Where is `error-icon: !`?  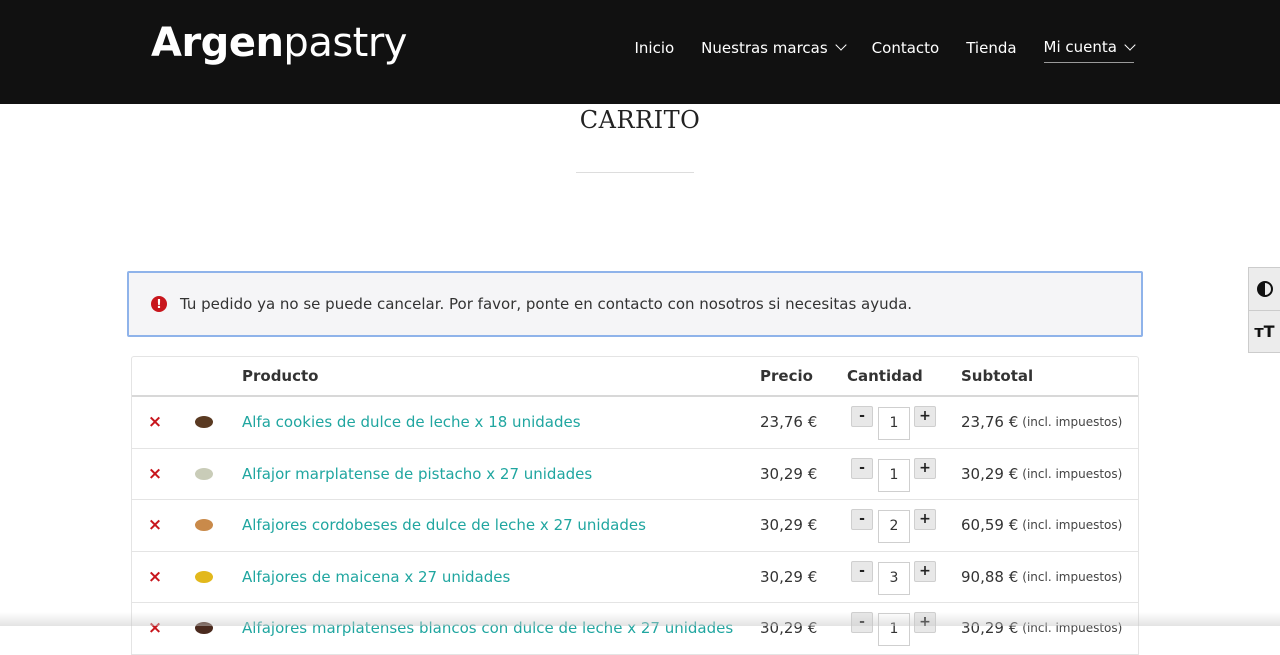 error-icon: ! is located at coordinates (159, 304).